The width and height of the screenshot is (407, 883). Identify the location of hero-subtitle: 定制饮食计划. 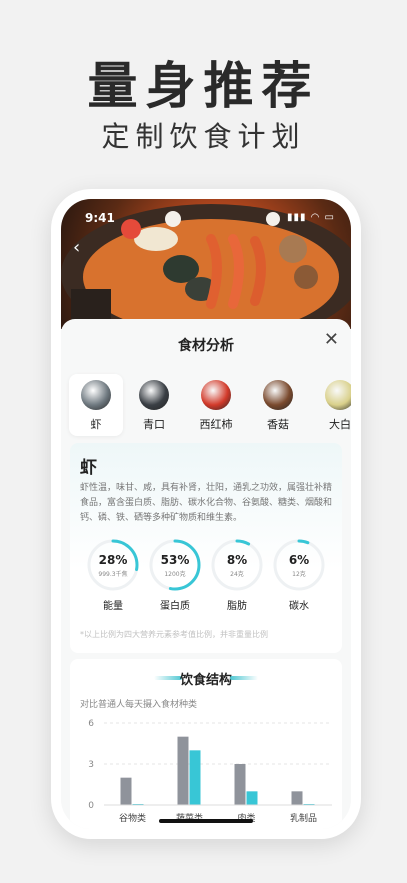
(203, 136).